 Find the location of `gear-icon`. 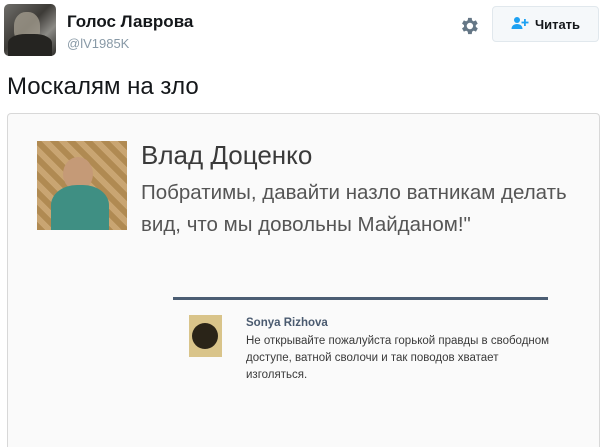

gear-icon is located at coordinates (469, 26).